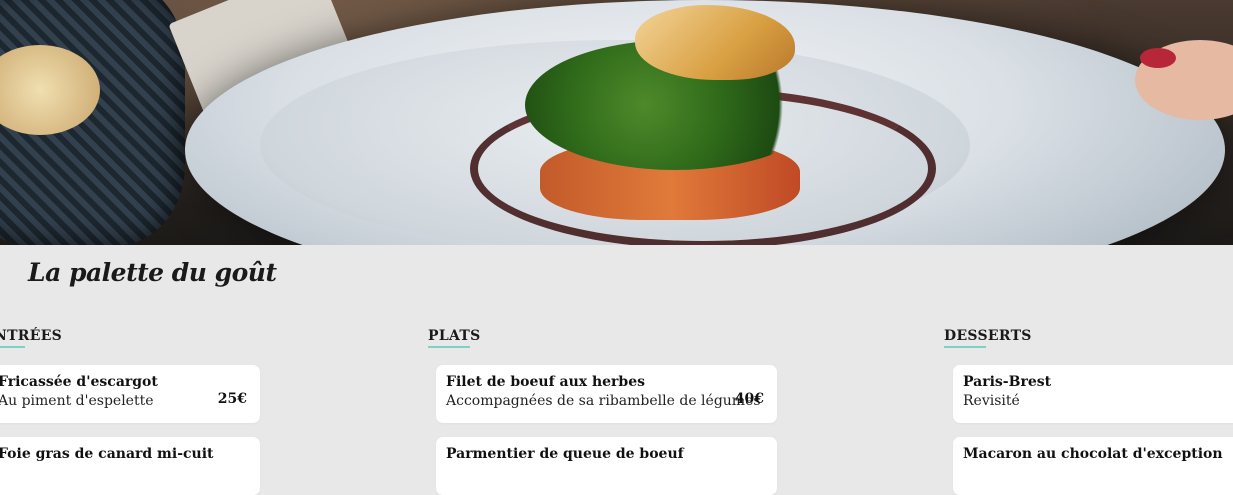 The height and width of the screenshot is (495, 1233). I want to click on section-heading: ENTRÉES, so click(31, 338).